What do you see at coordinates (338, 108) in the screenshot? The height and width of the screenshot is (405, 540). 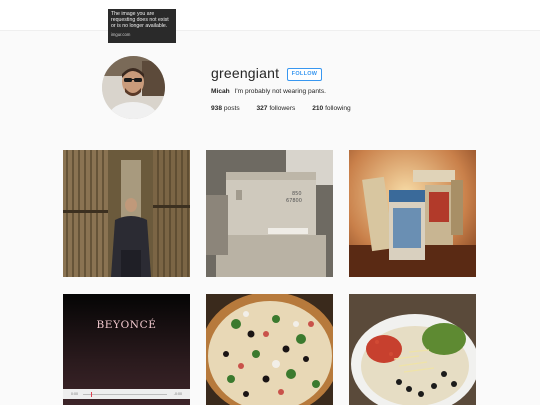 I see `following-label: following` at bounding box center [338, 108].